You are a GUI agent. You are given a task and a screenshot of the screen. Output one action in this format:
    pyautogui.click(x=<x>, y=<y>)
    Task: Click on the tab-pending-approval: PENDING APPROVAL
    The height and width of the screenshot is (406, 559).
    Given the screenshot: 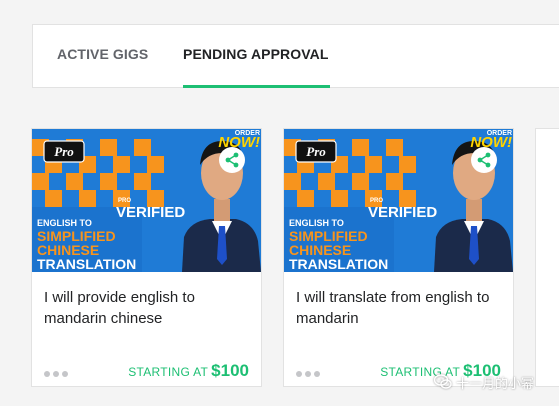 What is the action you would take?
    pyautogui.click(x=256, y=54)
    